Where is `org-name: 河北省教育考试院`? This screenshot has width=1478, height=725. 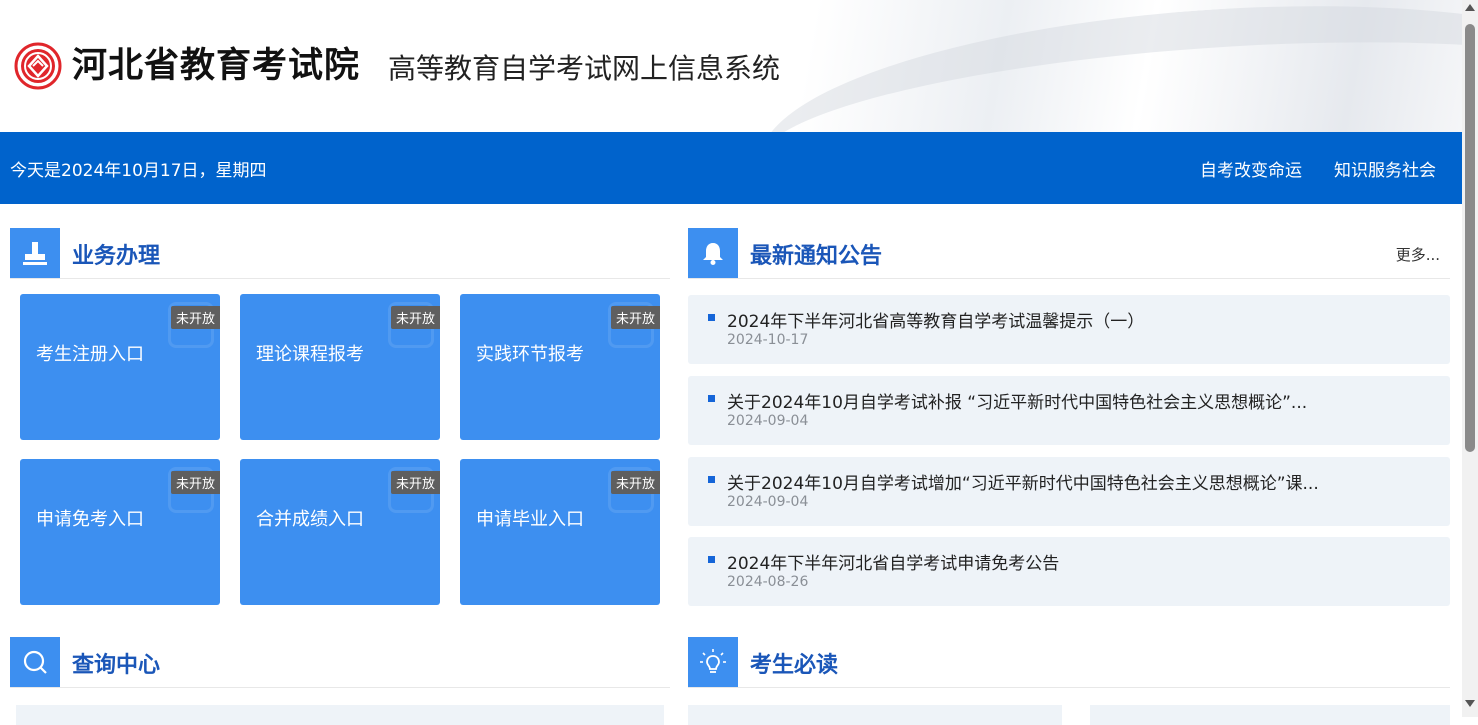
org-name: 河北省教育考试院 is located at coordinates (216, 66).